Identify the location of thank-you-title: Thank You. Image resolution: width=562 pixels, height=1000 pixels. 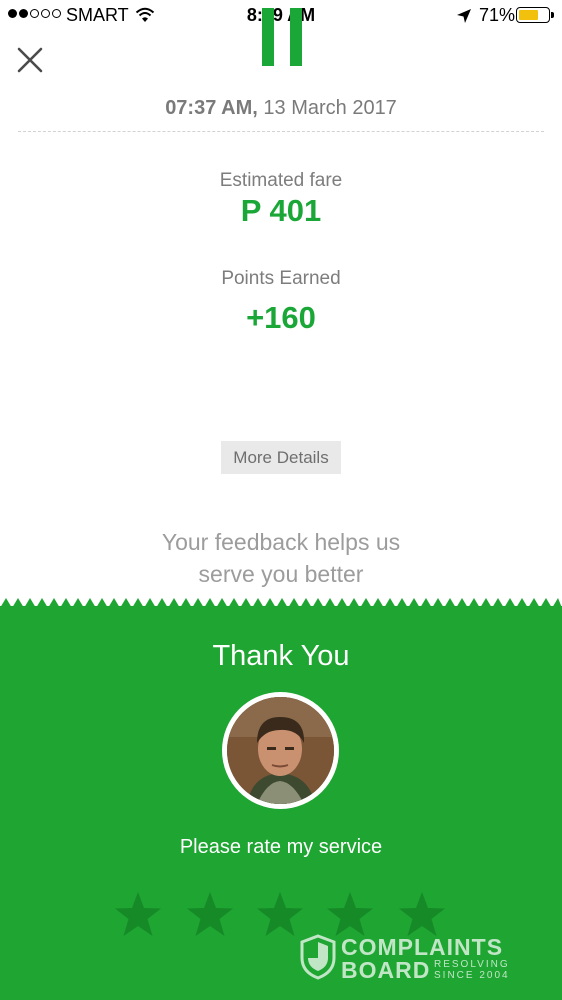
(281, 656).